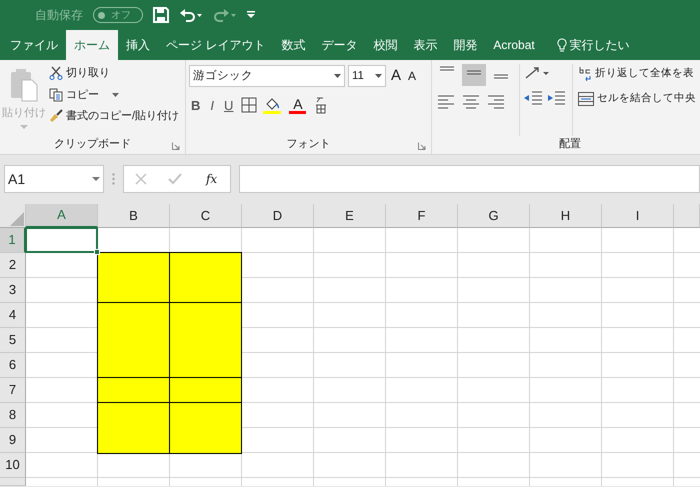  Describe the element at coordinates (114, 73) in the screenshot. I see `clipboard-command: 切り取り` at that location.